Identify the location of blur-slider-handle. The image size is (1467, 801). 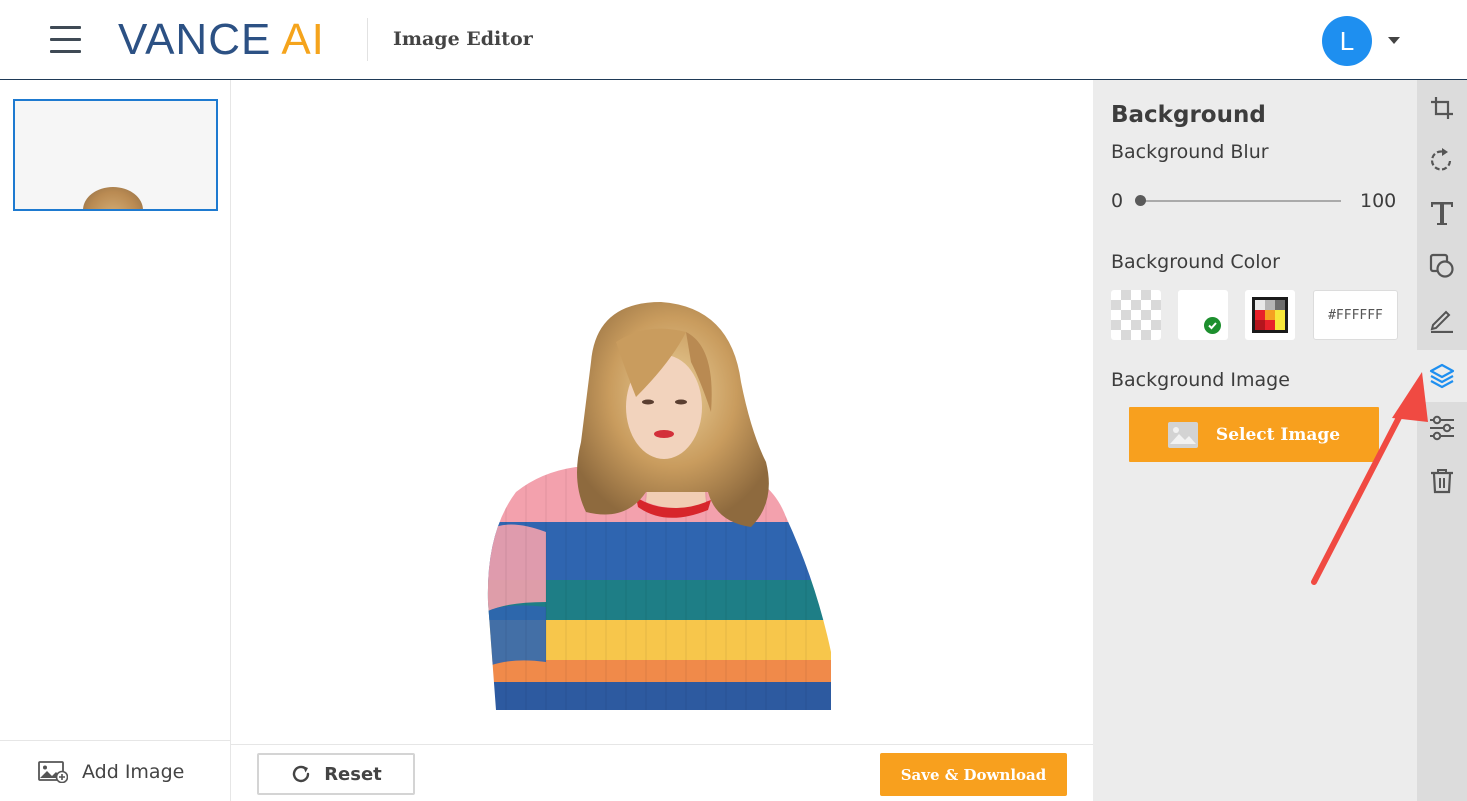
(1140, 200).